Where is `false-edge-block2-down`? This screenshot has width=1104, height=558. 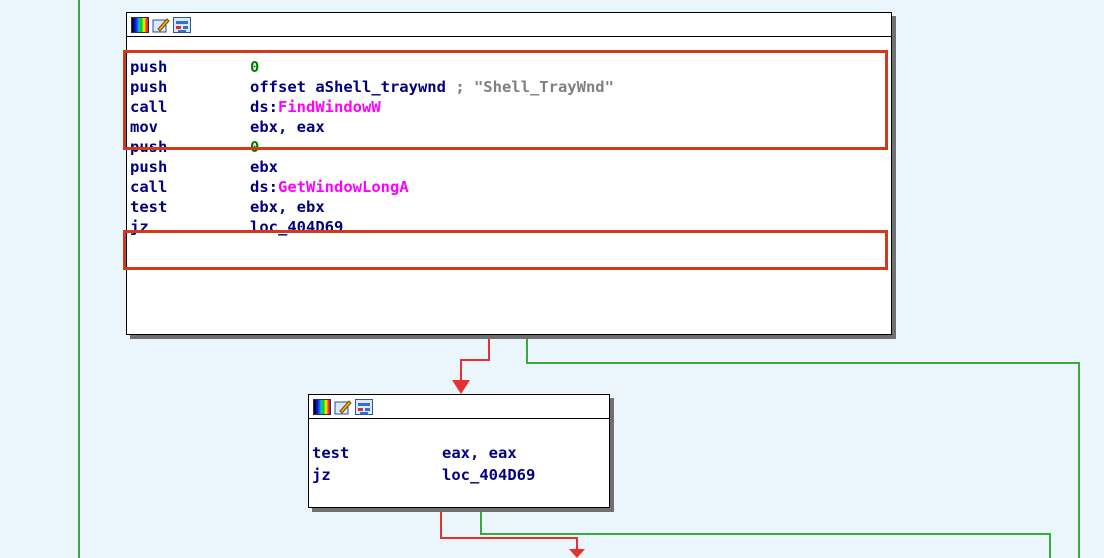
false-edge-block2-down is located at coordinates (509, 530).